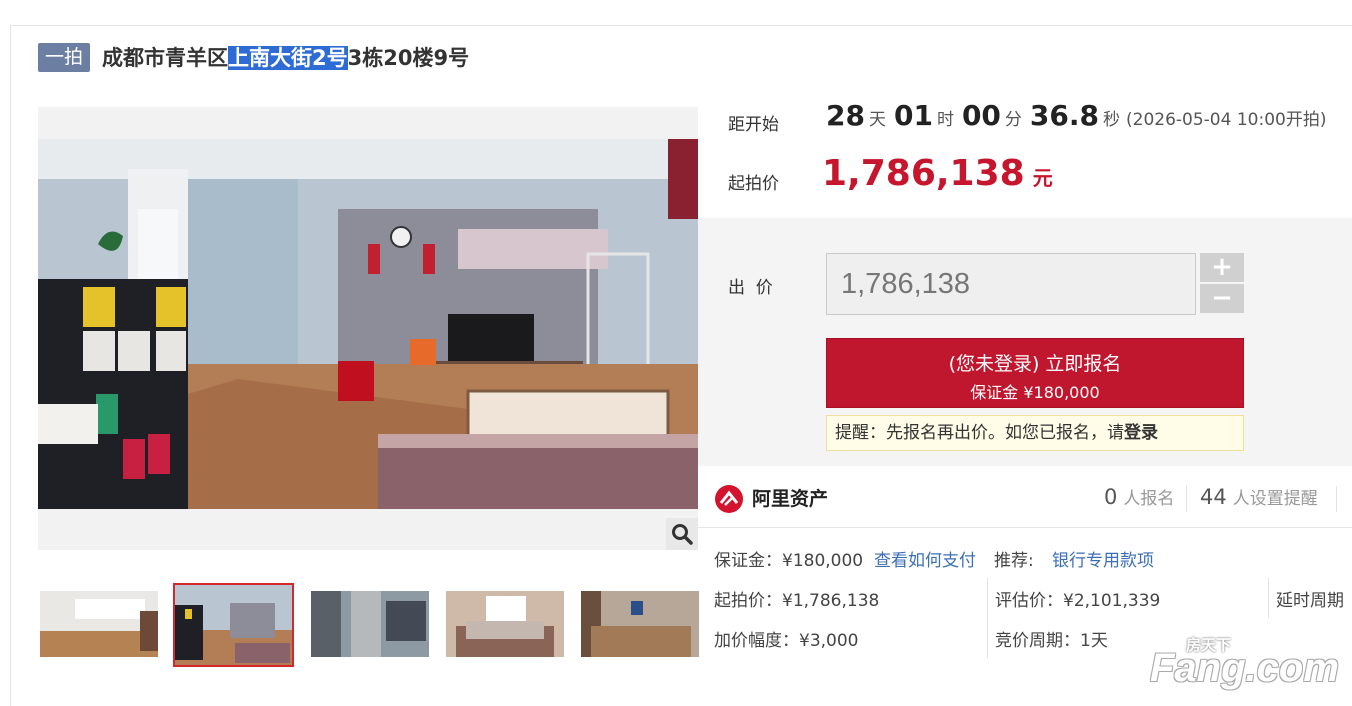 The width and height of the screenshot is (1352, 706). I want to click on countdown-timer: 28 天 01 时 00 分 36.8 秒 (2026-05-04 10:00开拍), so click(1076, 115).